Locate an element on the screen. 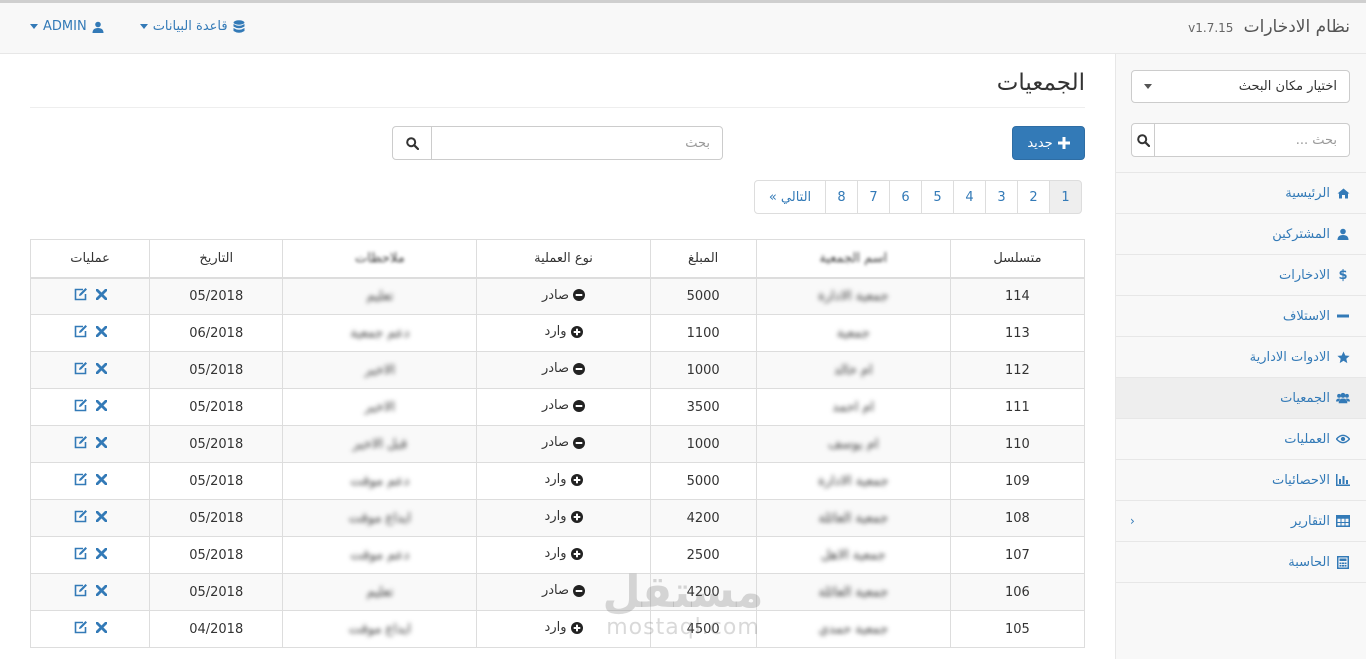  cell-serial: 109 is located at coordinates (1017, 481).